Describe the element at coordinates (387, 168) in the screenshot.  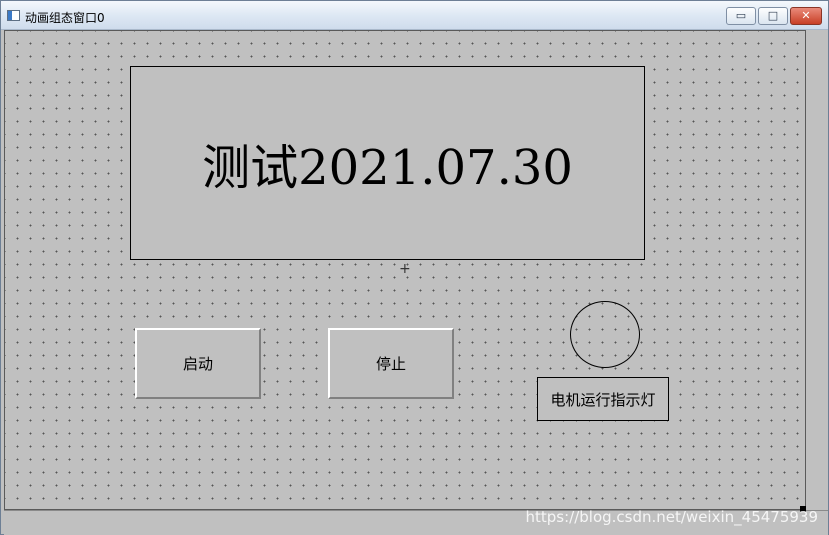
I see `display-text: 测试2021.07.30` at that location.